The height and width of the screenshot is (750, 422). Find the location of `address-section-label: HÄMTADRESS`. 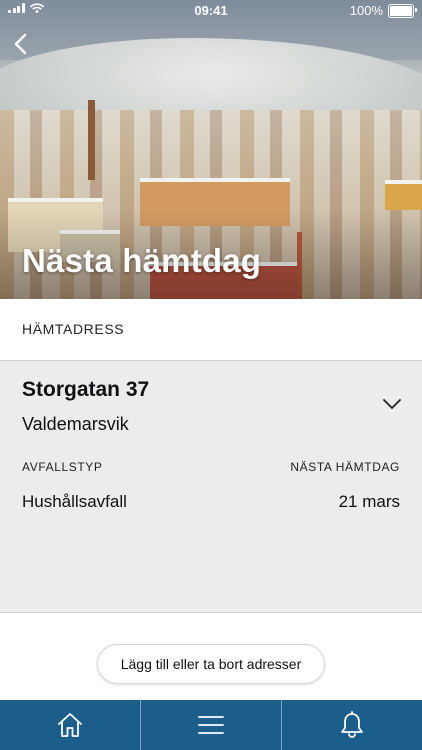

address-section-label: HÄMTADRESS is located at coordinates (73, 329).